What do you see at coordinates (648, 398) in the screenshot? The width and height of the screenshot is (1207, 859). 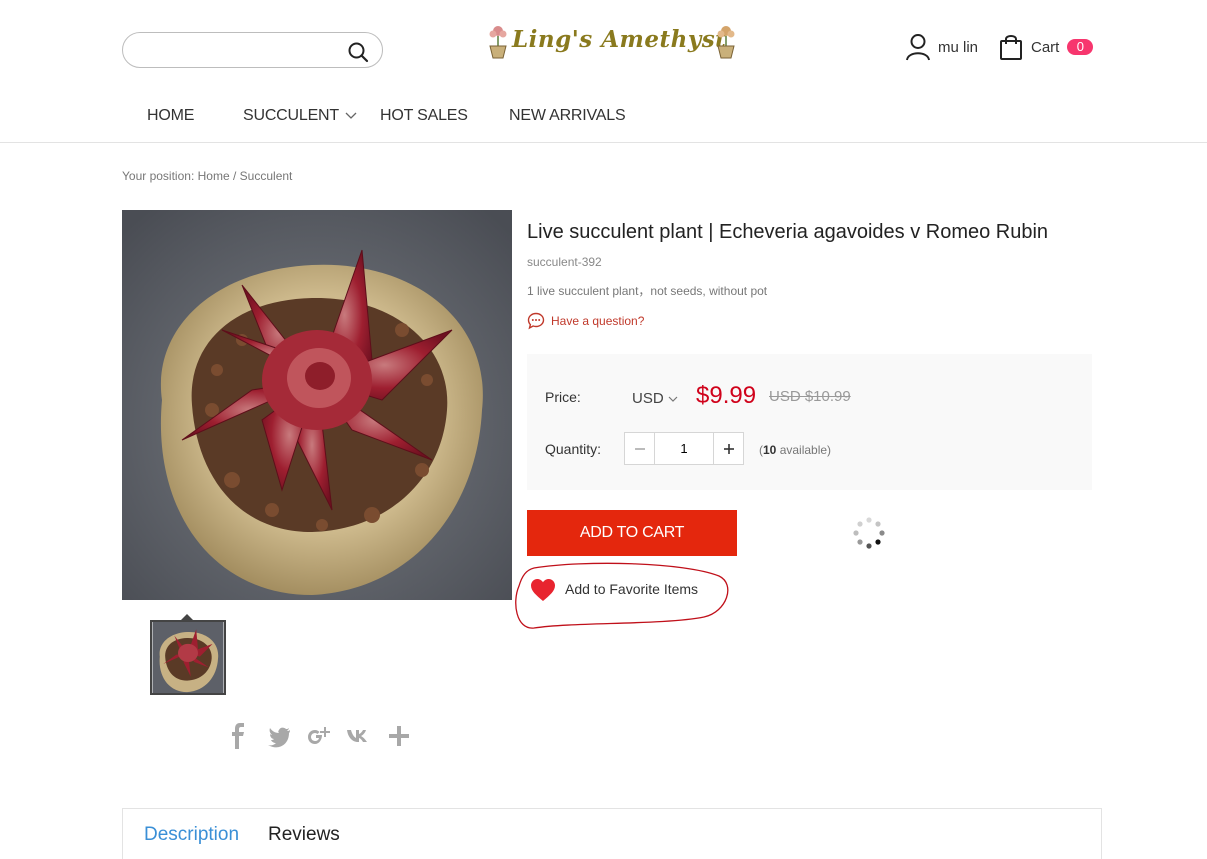 I see `currency-value: USD` at bounding box center [648, 398].